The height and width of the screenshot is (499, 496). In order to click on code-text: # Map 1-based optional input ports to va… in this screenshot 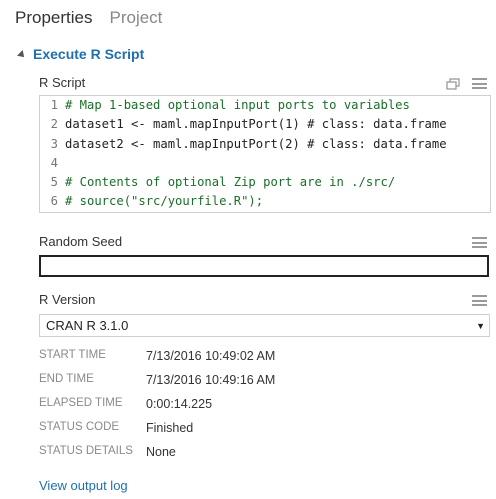, I will do `click(237, 105)`.